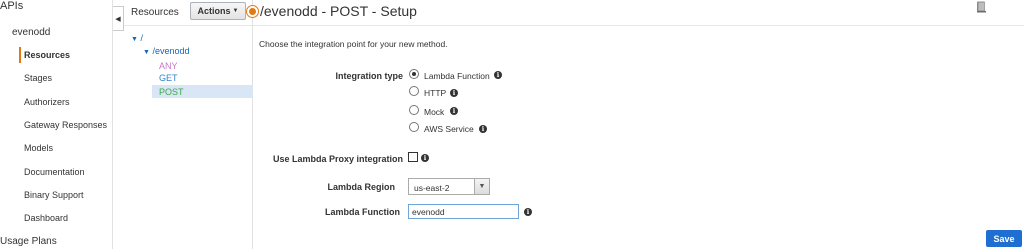 The width and height of the screenshot is (1024, 249). I want to click on proxy-integration-label: Use Lambda Proxy integration, so click(337, 159).